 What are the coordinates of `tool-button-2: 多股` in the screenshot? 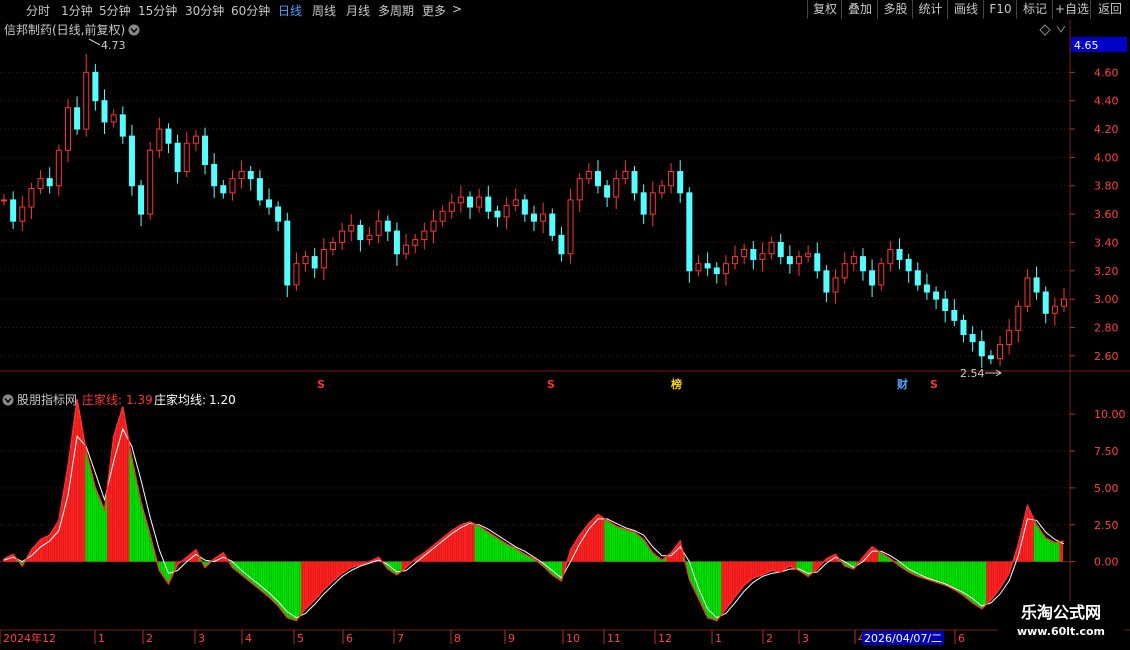 It's located at (895, 9).